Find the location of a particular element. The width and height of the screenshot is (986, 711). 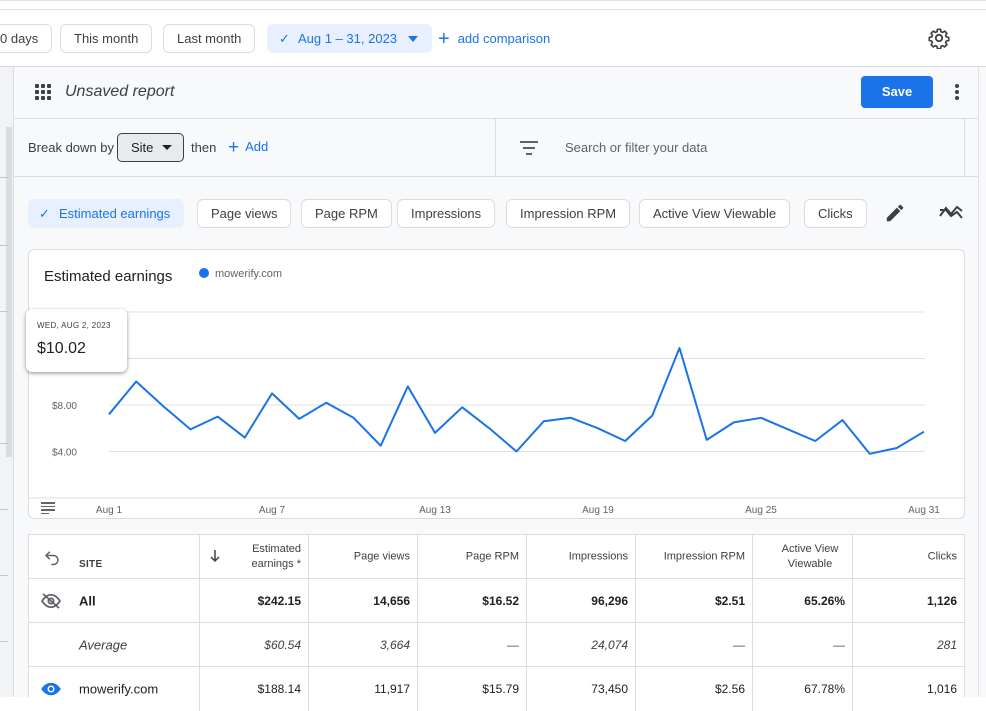

column-header-impressions: Impressions is located at coordinates (580, 556).